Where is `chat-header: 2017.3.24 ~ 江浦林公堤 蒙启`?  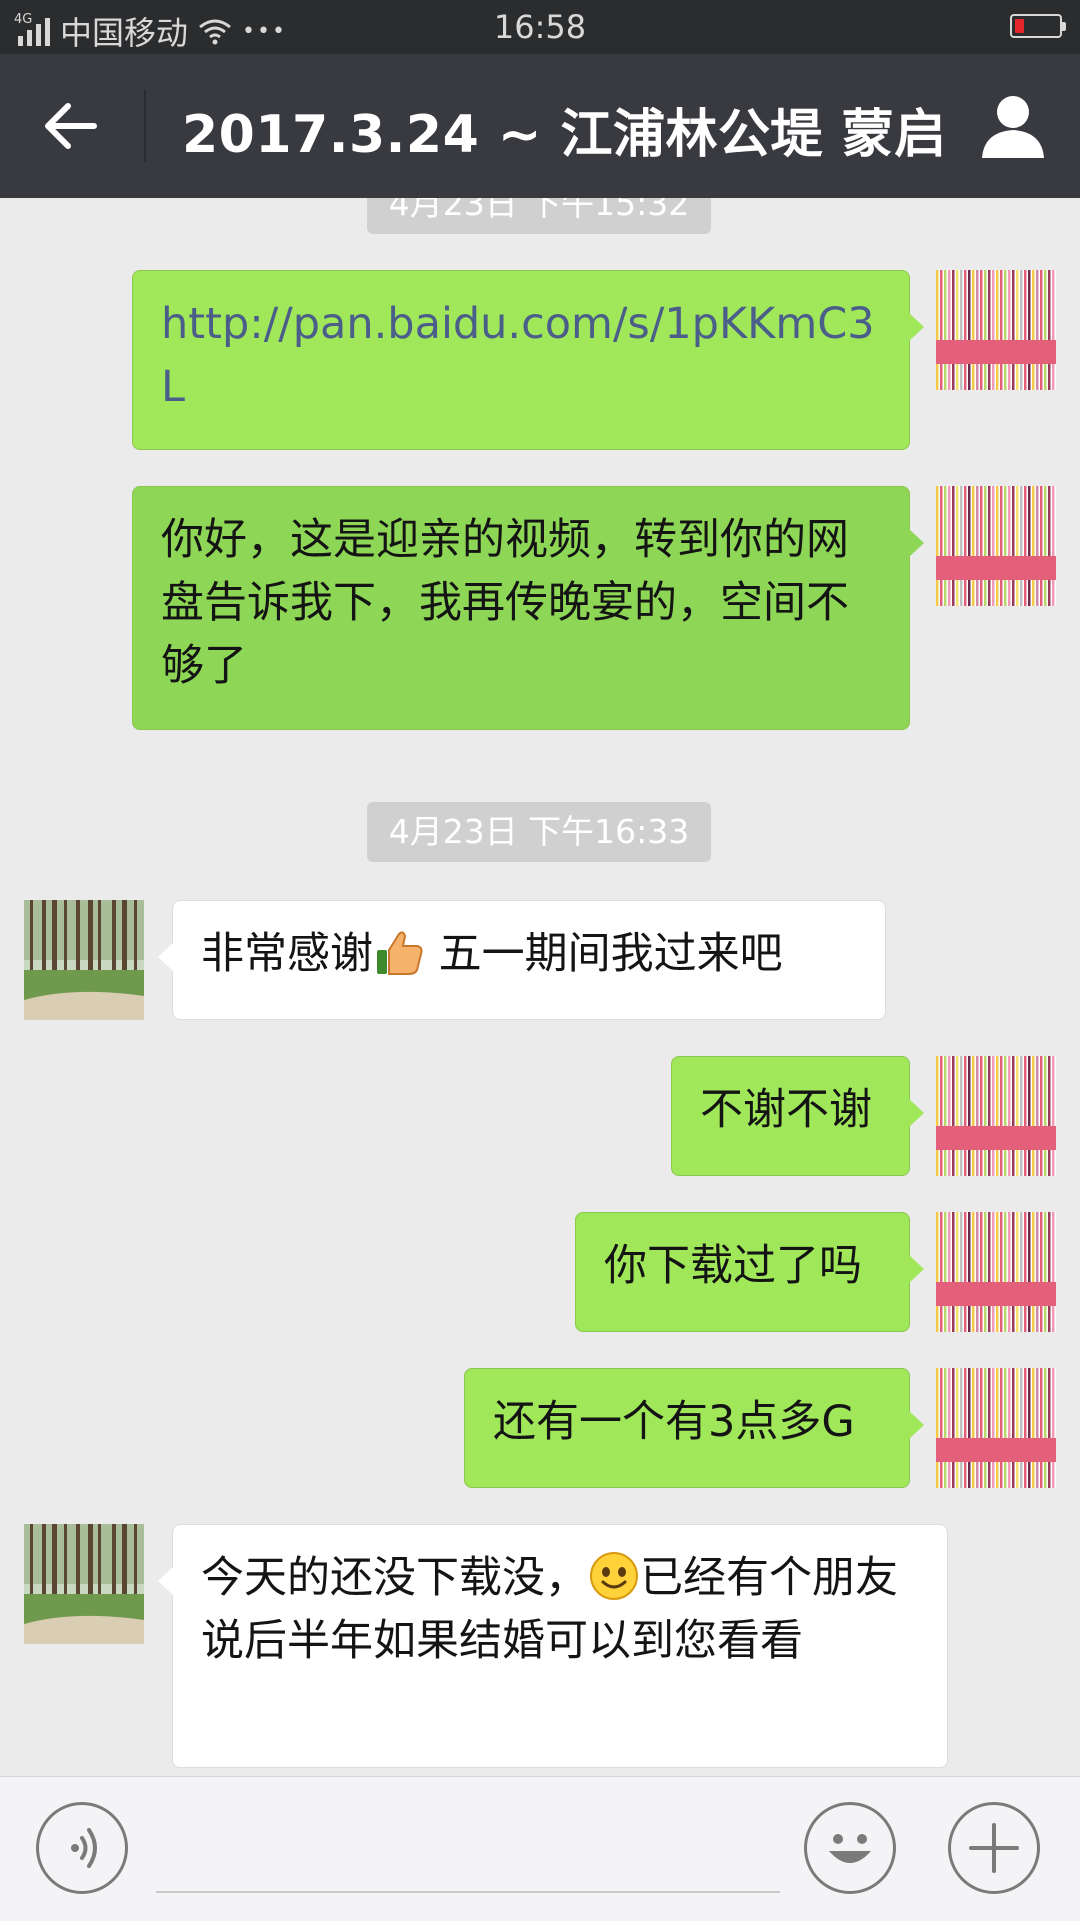 chat-header: 2017.3.24 ~ 江浦林公堤 蒙启 is located at coordinates (540, 126).